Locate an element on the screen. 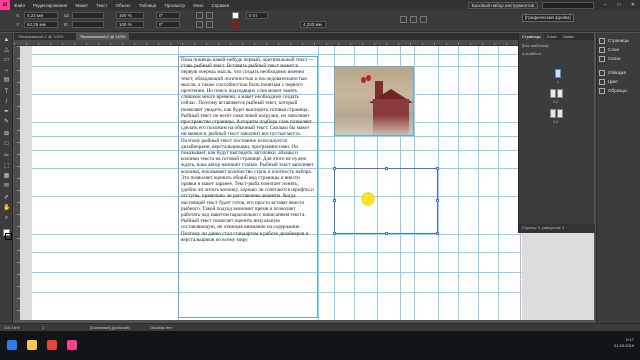 This screenshot has width=640, height=360. type-tool-icon: T is located at coordinates (6, 92).